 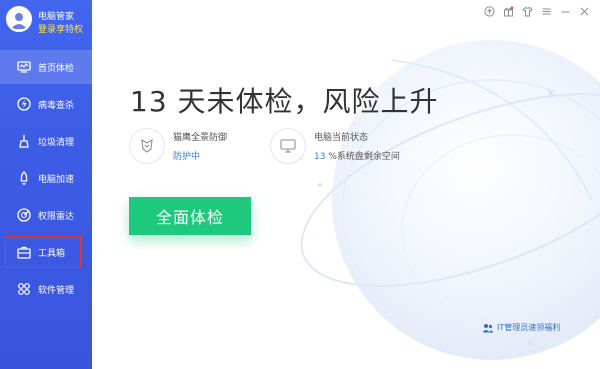 I want to click on disk-suffix: %系统盘剩余空间, so click(x=364, y=157).